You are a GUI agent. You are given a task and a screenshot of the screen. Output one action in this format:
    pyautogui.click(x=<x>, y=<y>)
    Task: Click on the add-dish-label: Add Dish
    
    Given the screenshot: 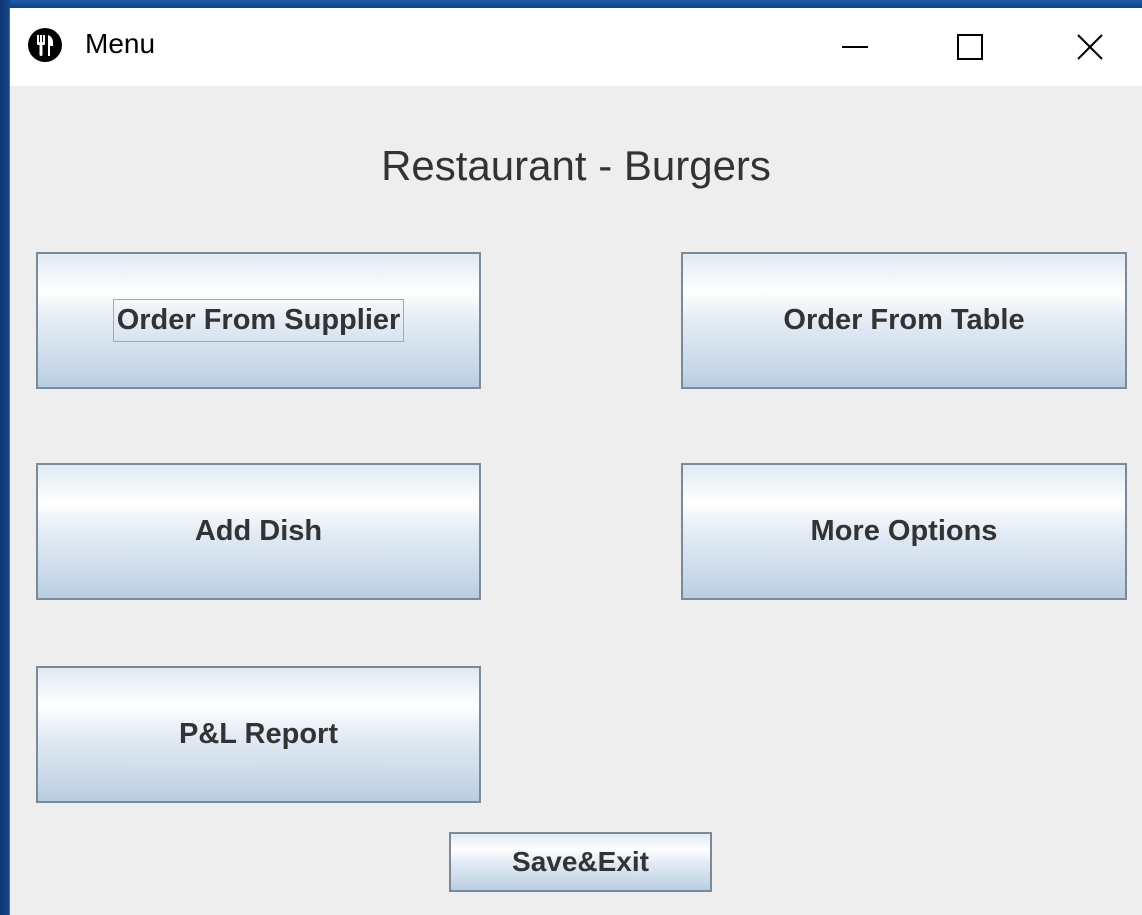 What is the action you would take?
    pyautogui.click(x=258, y=531)
    